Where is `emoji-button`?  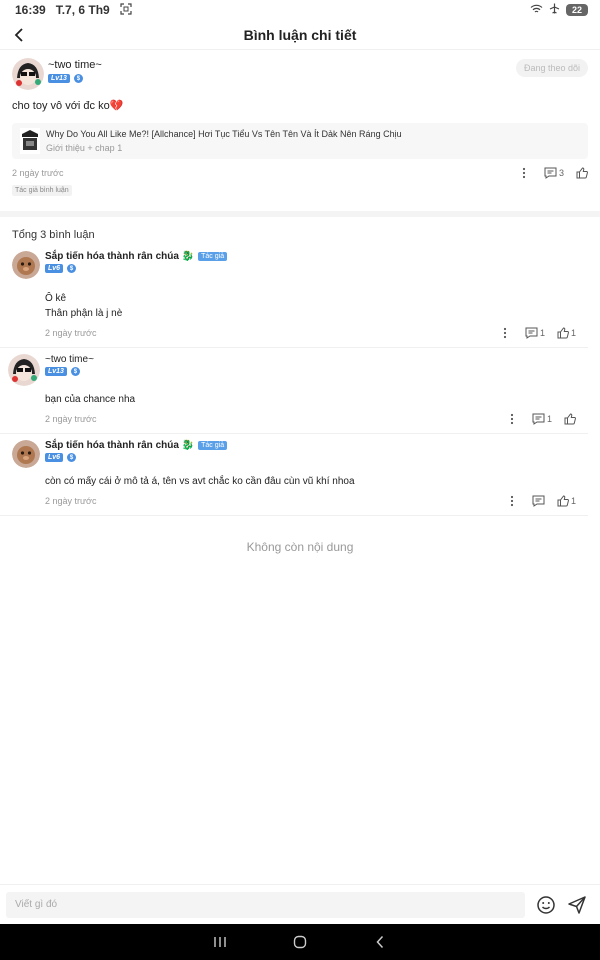 emoji-button is located at coordinates (546, 905).